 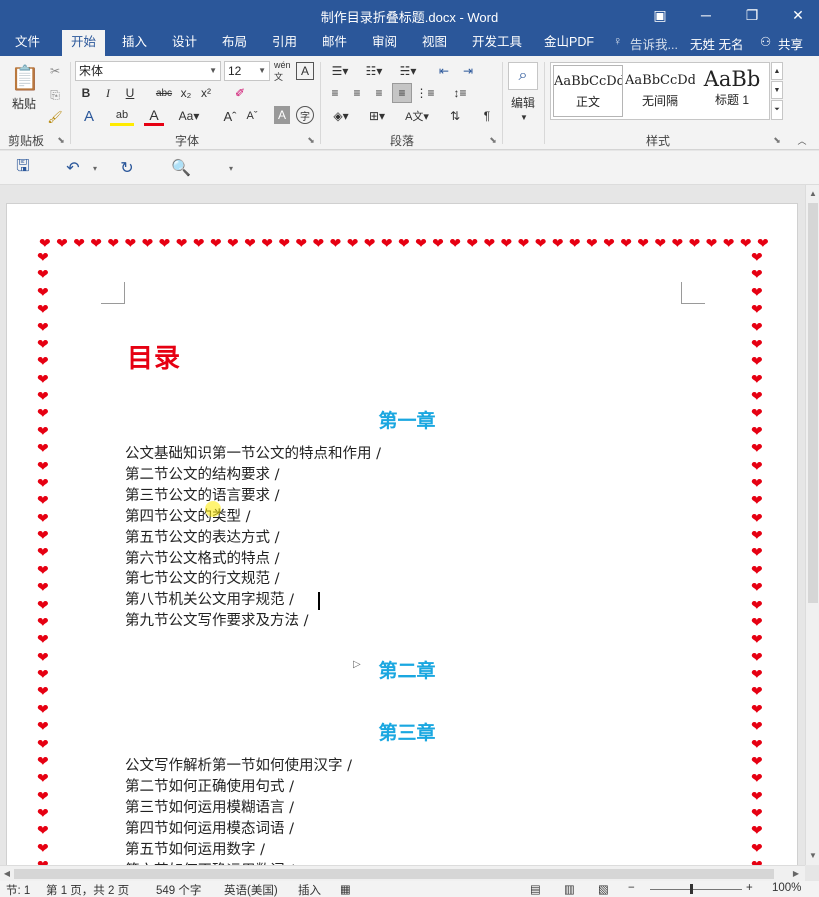 I want to click on toc-line: 第七节公文的行文规范 /, so click(x=253, y=579).